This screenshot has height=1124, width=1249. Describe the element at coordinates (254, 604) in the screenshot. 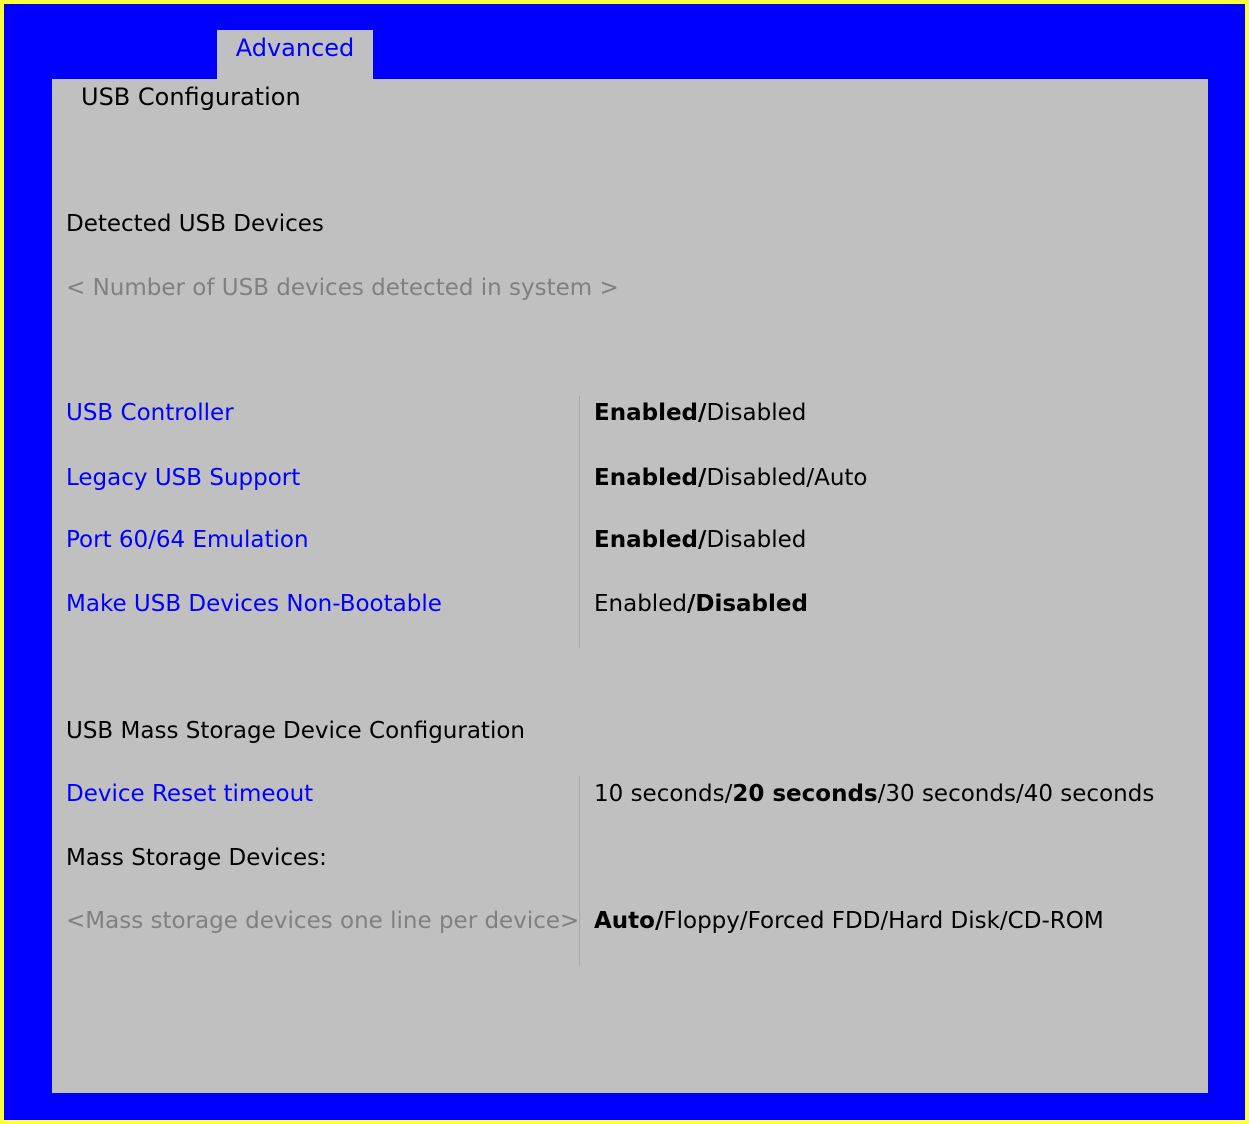

I see `setting-make-usb-non-bootable: Make USB Devices Non-Bootable` at that location.